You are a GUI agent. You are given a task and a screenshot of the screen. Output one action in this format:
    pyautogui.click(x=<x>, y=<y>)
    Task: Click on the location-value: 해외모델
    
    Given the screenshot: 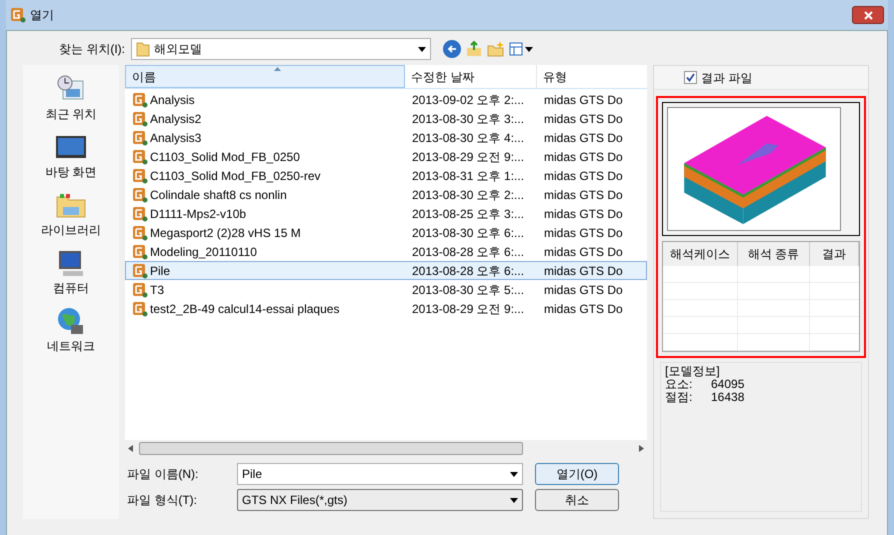 What is the action you would take?
    pyautogui.click(x=178, y=49)
    